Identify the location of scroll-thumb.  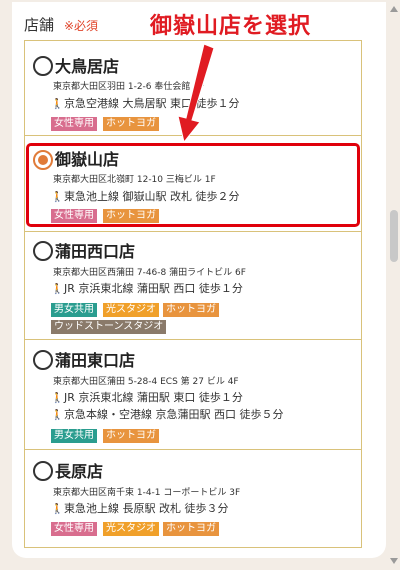
(394, 236).